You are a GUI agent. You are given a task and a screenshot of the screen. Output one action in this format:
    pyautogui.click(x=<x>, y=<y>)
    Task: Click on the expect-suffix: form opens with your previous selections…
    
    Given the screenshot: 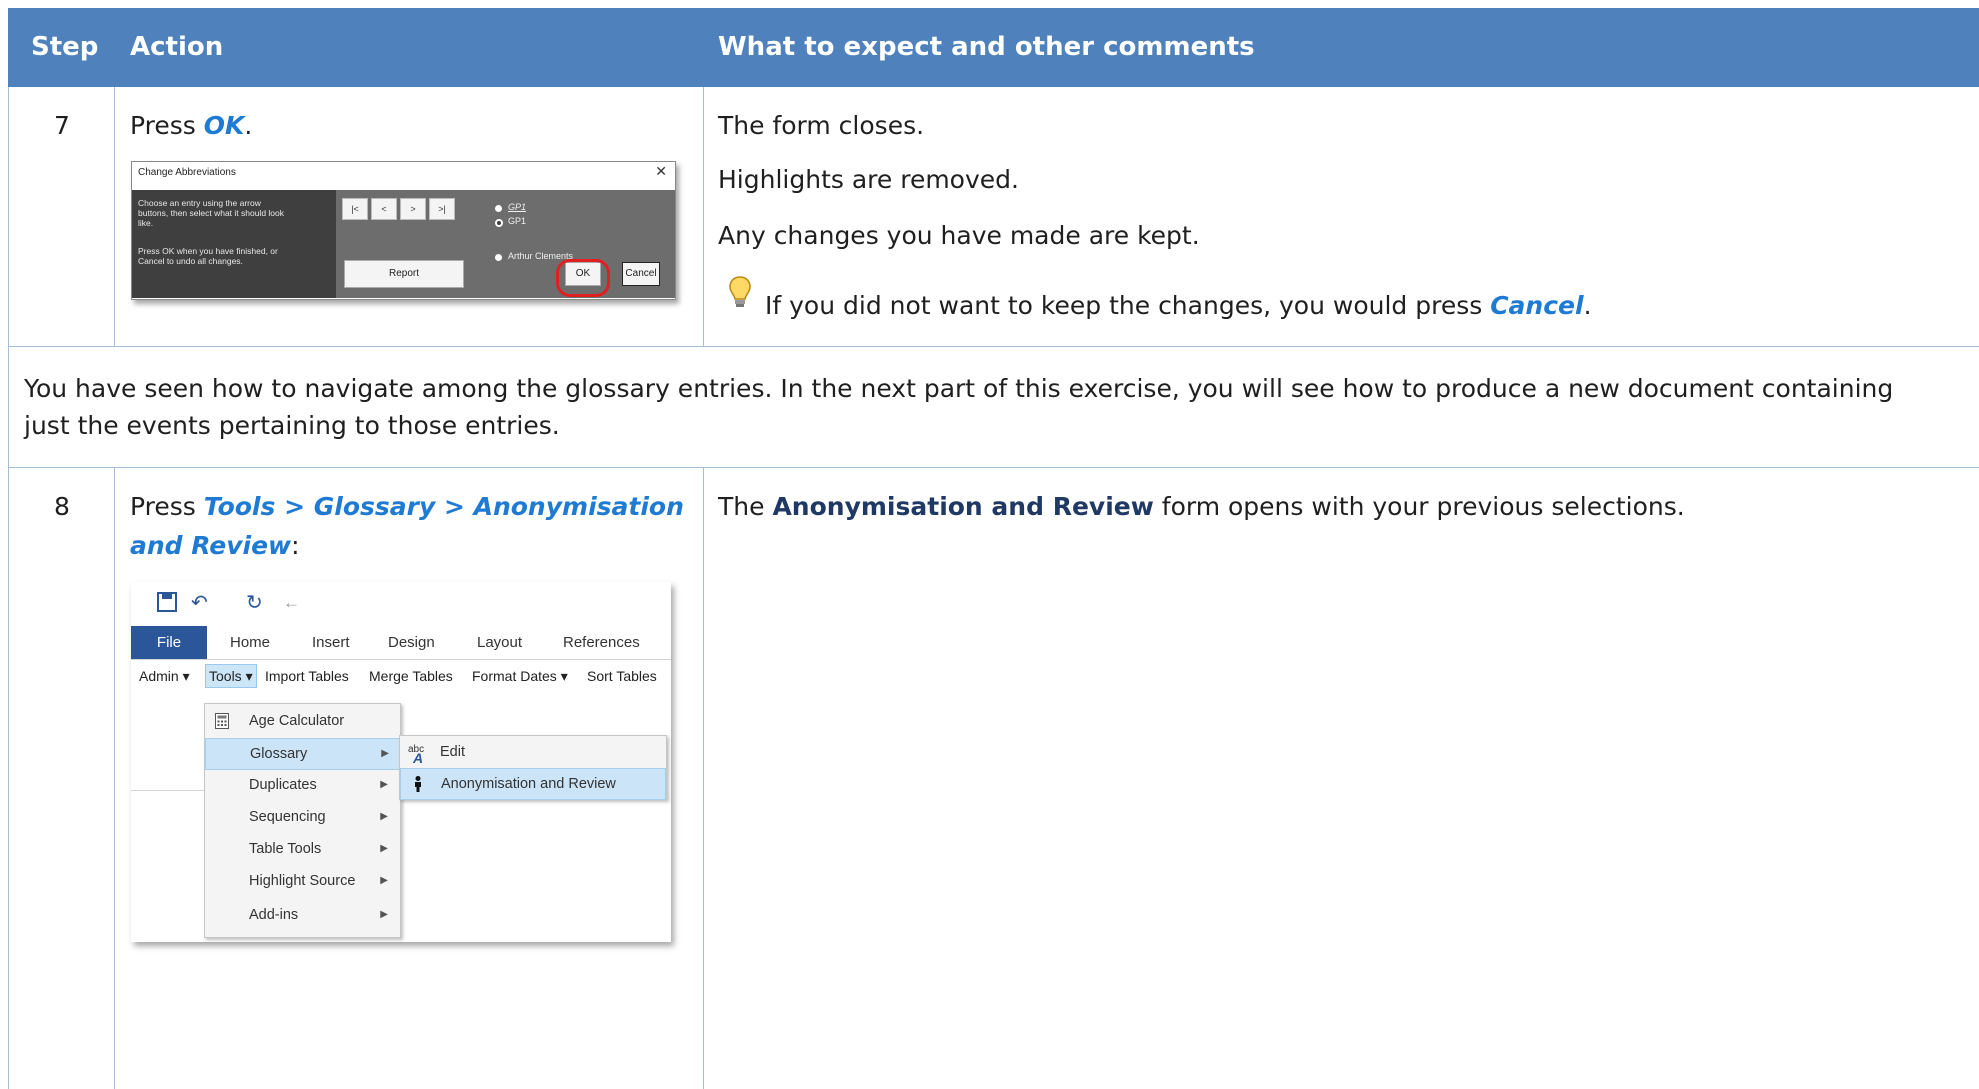 What is the action you would take?
    pyautogui.click(x=1419, y=506)
    